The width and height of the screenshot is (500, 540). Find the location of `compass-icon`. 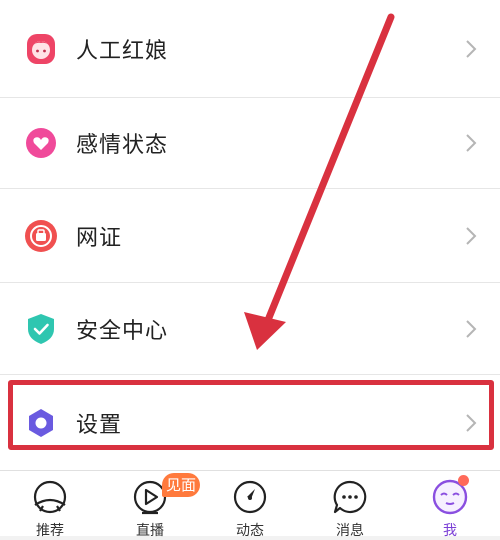

compass-icon is located at coordinates (250, 497).